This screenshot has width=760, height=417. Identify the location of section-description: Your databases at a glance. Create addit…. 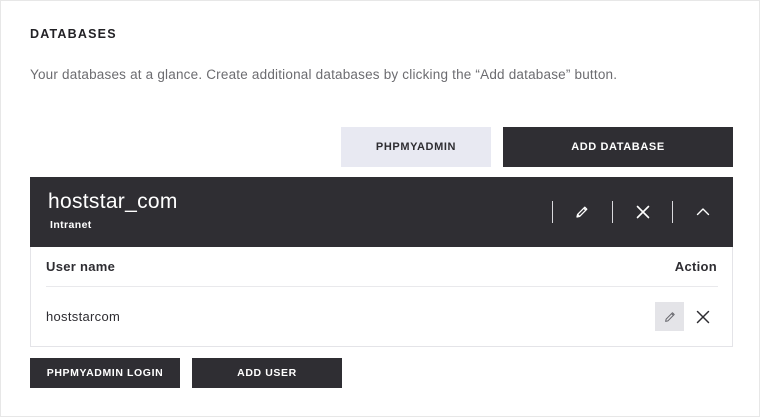
(324, 74).